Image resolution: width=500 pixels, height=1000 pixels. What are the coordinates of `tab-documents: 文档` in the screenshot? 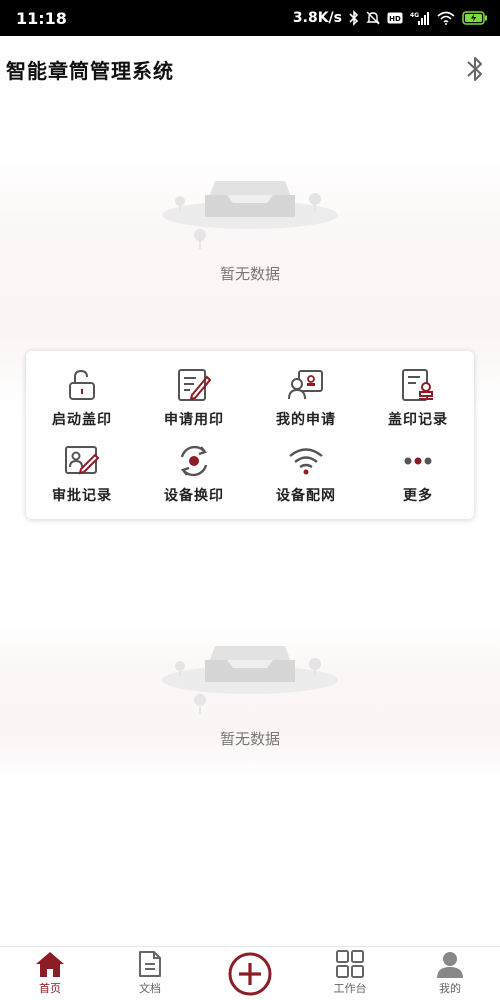 It's located at (150, 973).